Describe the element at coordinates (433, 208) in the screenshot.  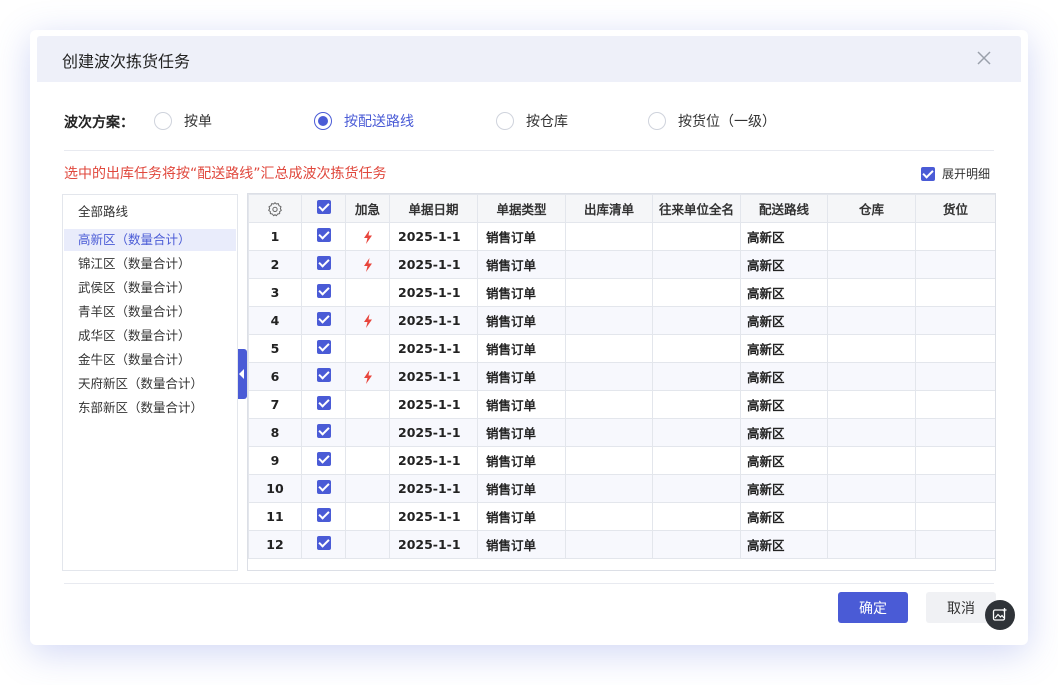
I see `col-header-date: 单据日期` at that location.